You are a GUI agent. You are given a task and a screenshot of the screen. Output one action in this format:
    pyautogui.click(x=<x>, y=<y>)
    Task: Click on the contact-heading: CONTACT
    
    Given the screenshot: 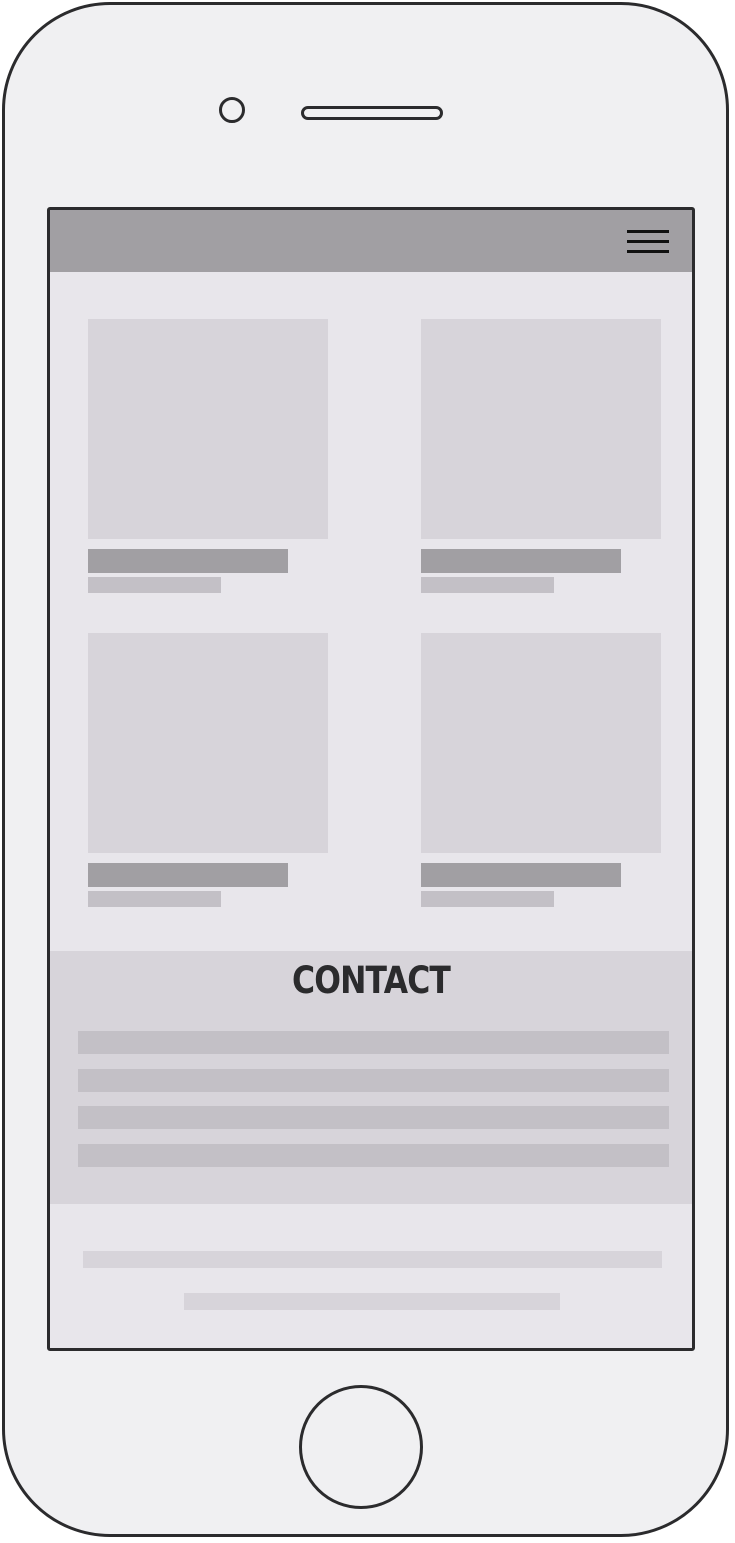 What is the action you would take?
    pyautogui.click(x=371, y=980)
    